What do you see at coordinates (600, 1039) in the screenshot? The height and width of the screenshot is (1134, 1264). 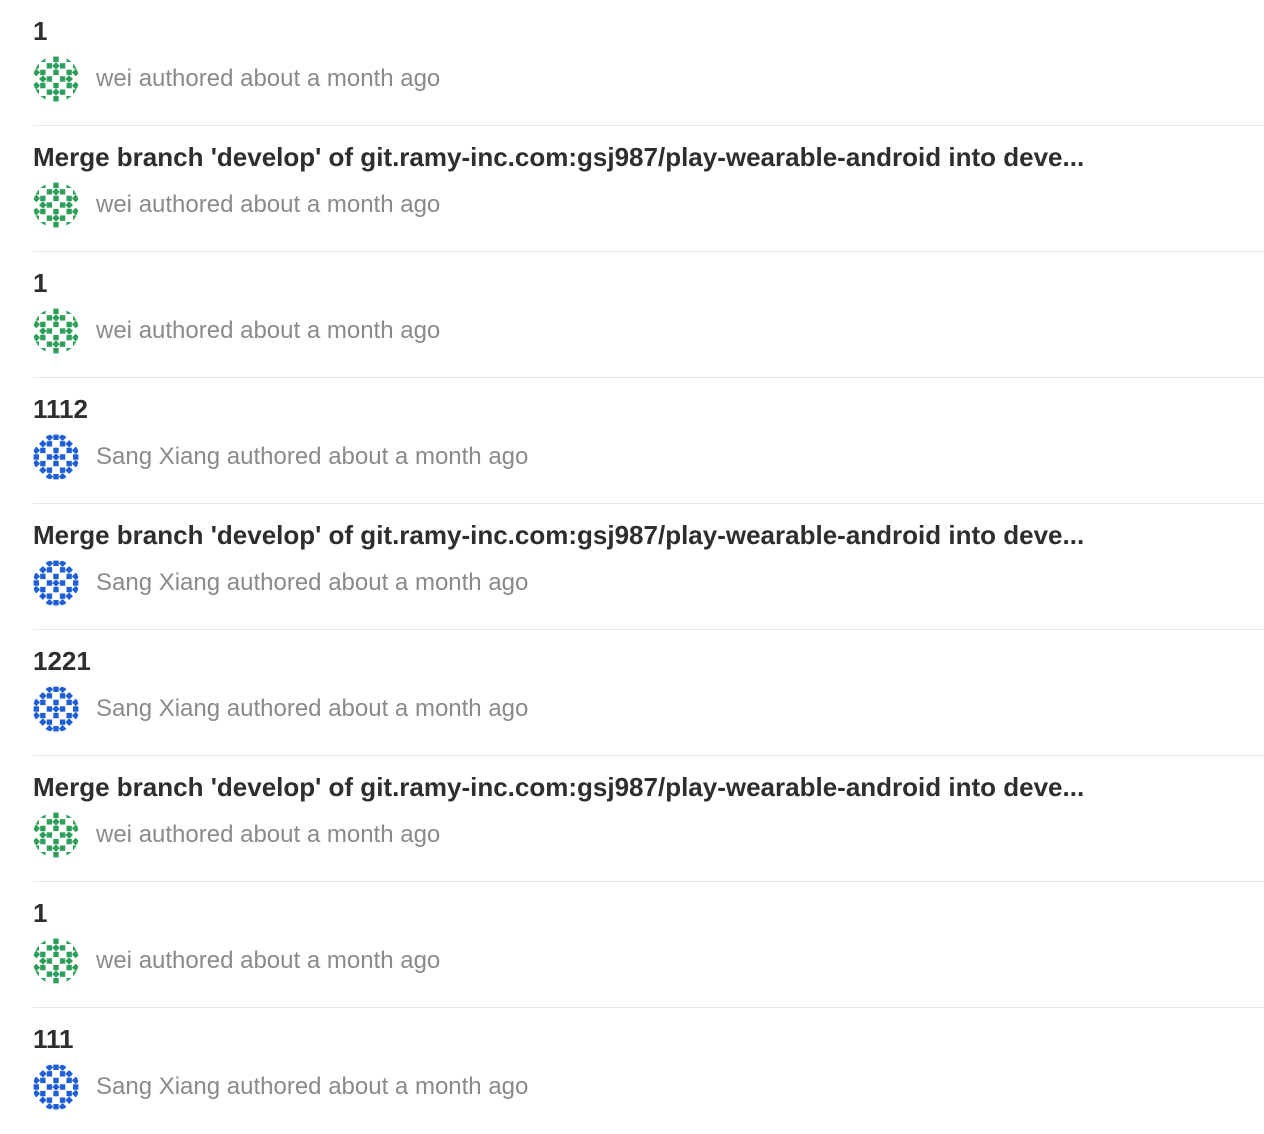 I see `commit-title: 111` at bounding box center [600, 1039].